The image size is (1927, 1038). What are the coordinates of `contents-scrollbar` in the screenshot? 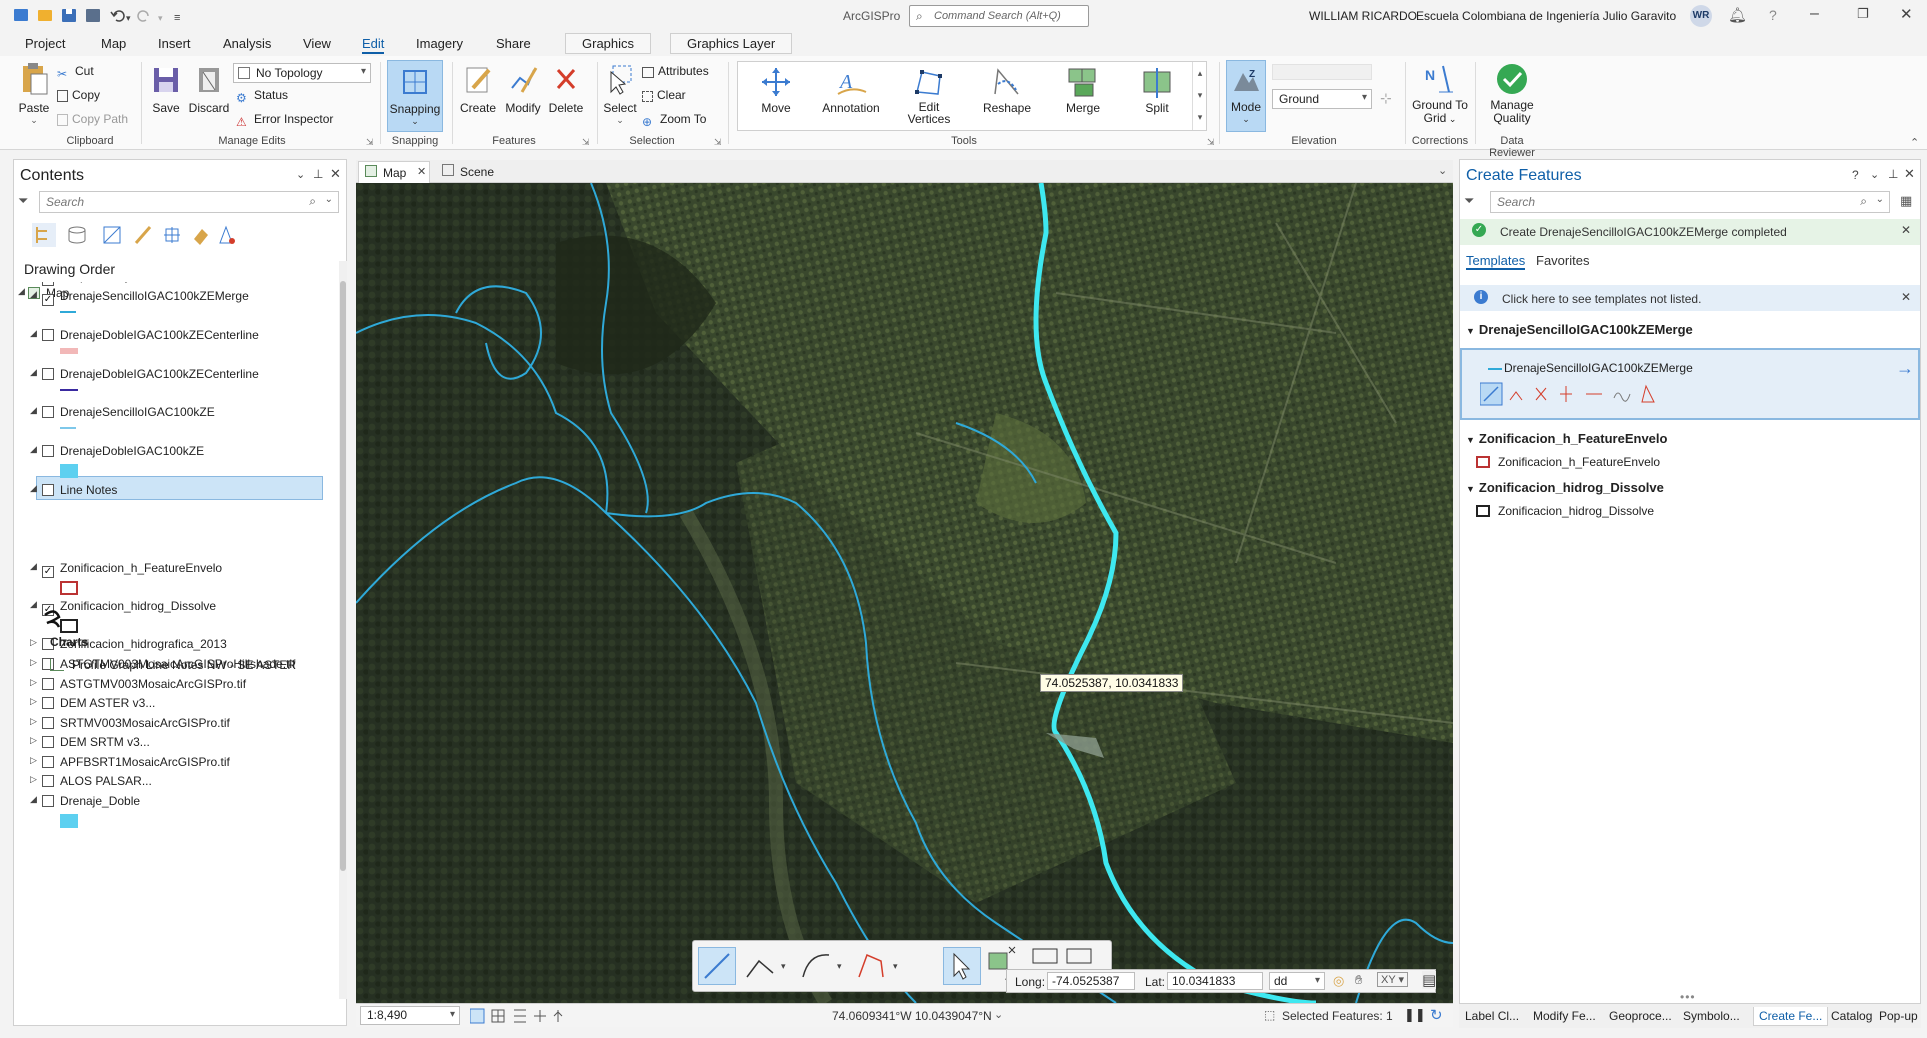 It's located at (343, 630).